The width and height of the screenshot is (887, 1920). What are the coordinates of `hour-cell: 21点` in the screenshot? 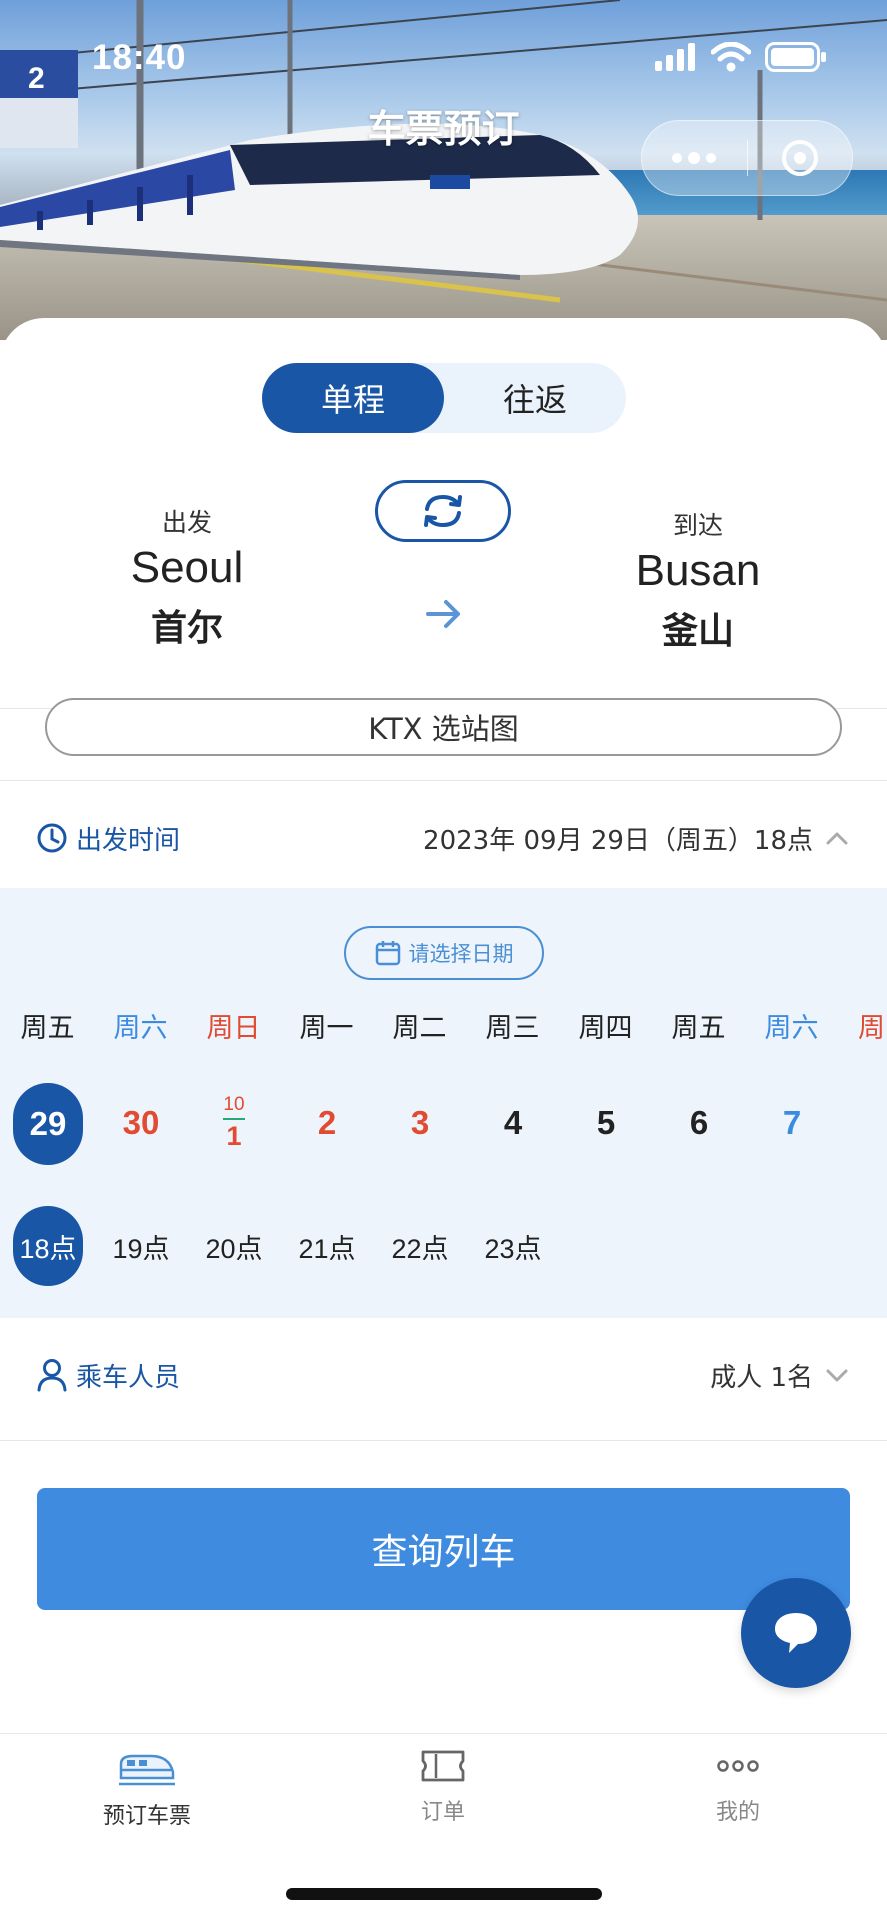 It's located at (327, 1246).